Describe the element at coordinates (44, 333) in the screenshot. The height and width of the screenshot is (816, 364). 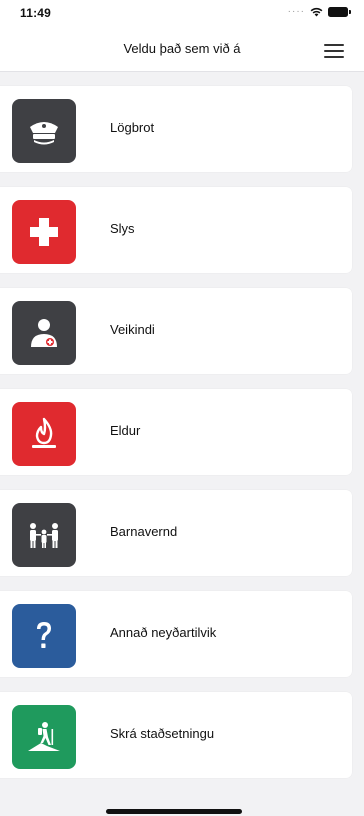
I see `sick-person-icon` at that location.